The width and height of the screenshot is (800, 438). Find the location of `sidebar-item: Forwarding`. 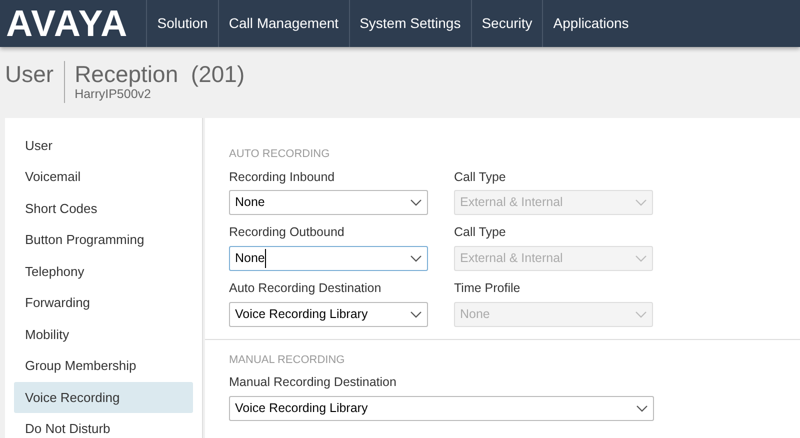

sidebar-item: Forwarding is located at coordinates (103, 303).